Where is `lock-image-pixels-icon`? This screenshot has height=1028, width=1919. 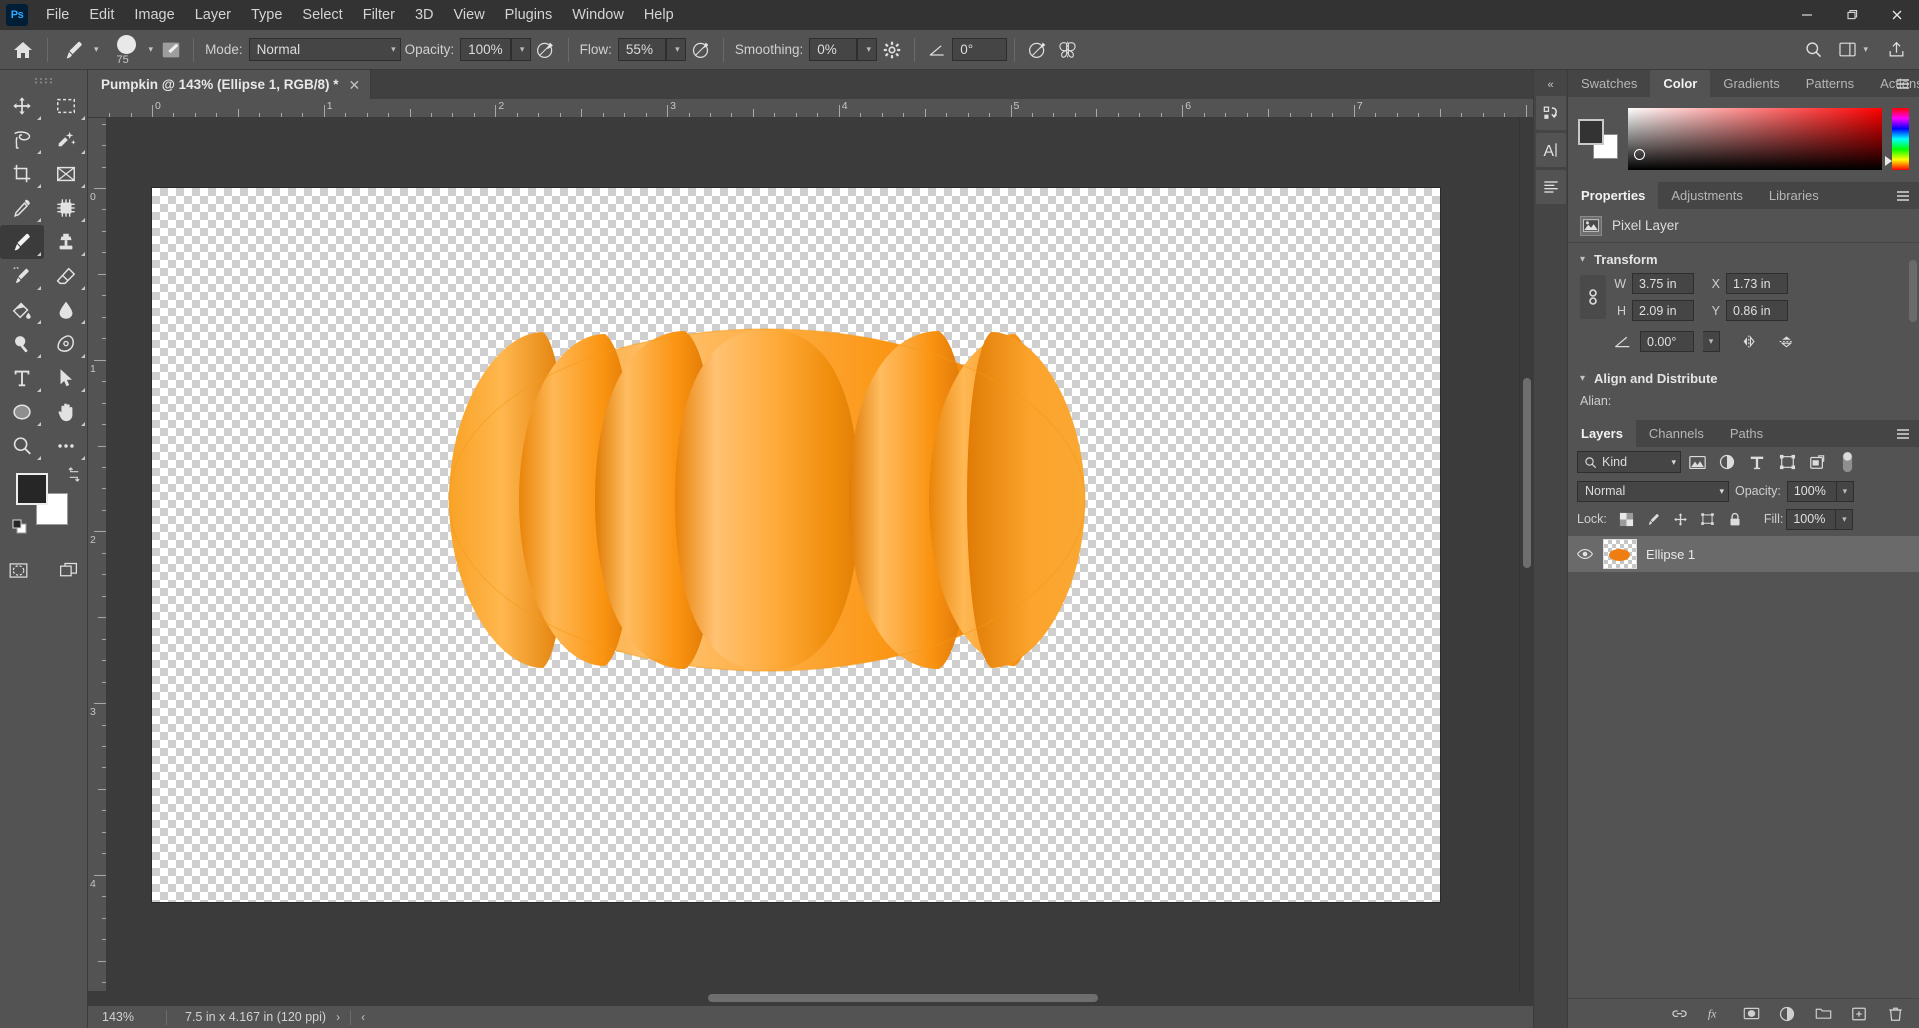 lock-image-pixels-icon is located at coordinates (1654, 519).